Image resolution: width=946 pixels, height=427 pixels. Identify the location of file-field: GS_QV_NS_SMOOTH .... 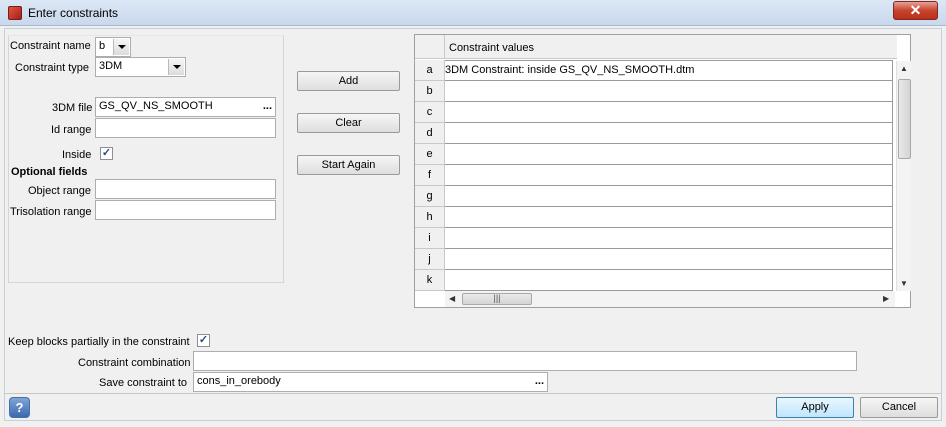
(185, 107).